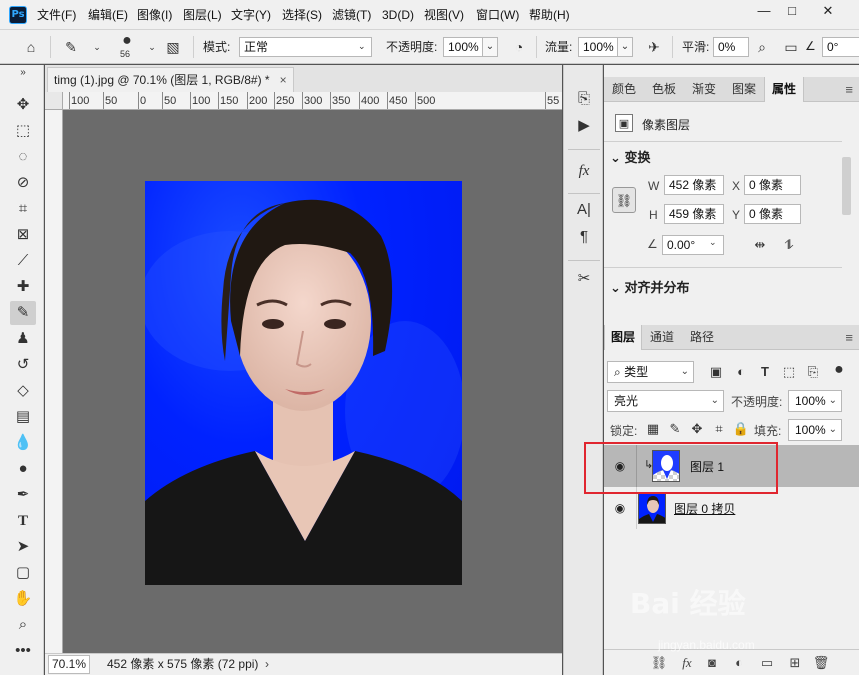 The image size is (859, 675). What do you see at coordinates (815, 401) in the screenshot?
I see `layer-opacity-field: 100% ⌄` at bounding box center [815, 401].